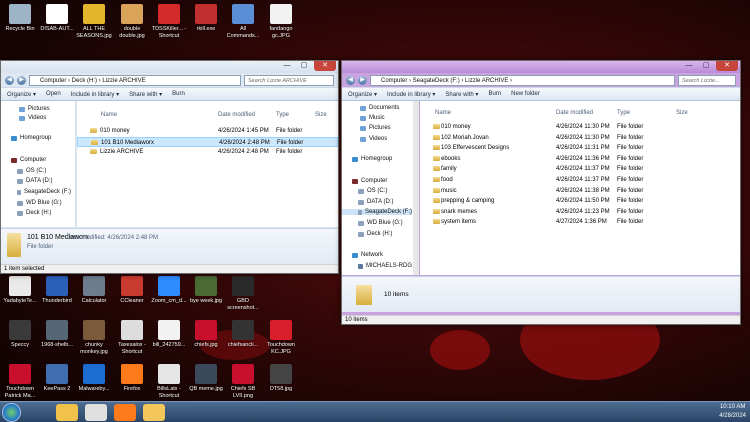 This screenshot has height=422, width=750. I want to click on desktop-icon: Chiefs SB LVII.png, so click(243, 381).